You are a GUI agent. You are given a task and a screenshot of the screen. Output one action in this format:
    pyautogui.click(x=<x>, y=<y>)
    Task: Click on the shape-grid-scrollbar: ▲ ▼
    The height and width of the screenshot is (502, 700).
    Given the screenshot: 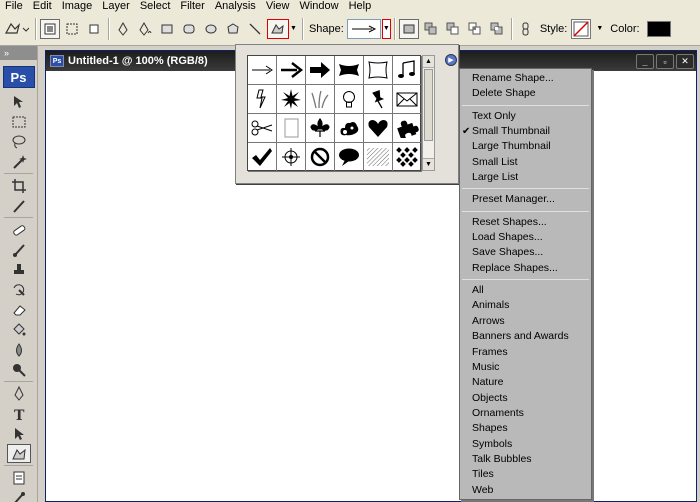 What is the action you would take?
    pyautogui.click(x=428, y=113)
    